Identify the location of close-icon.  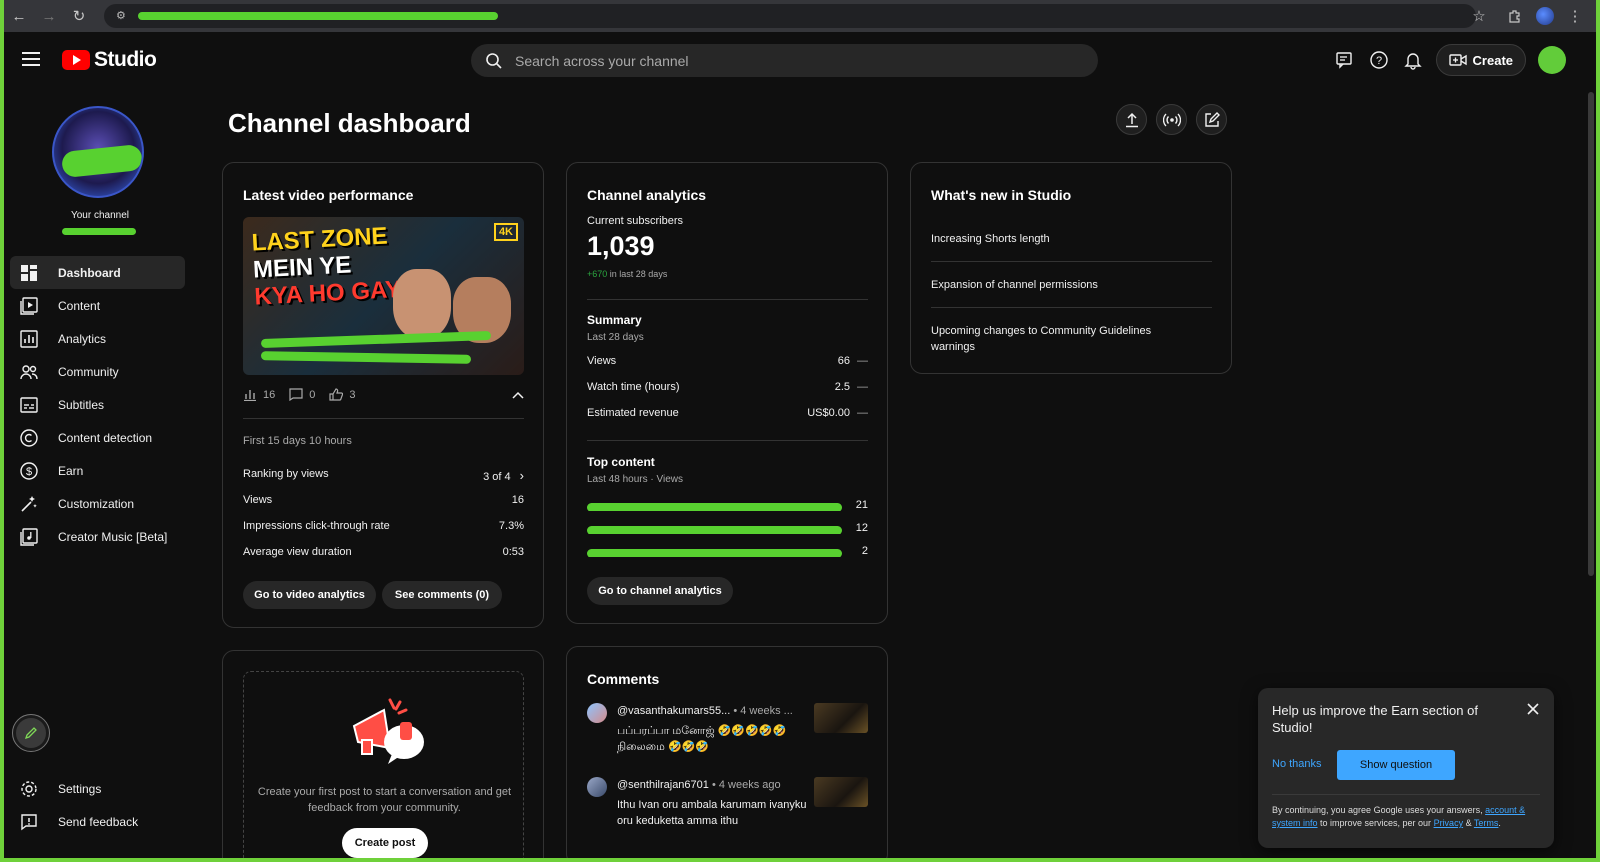
(1533, 709).